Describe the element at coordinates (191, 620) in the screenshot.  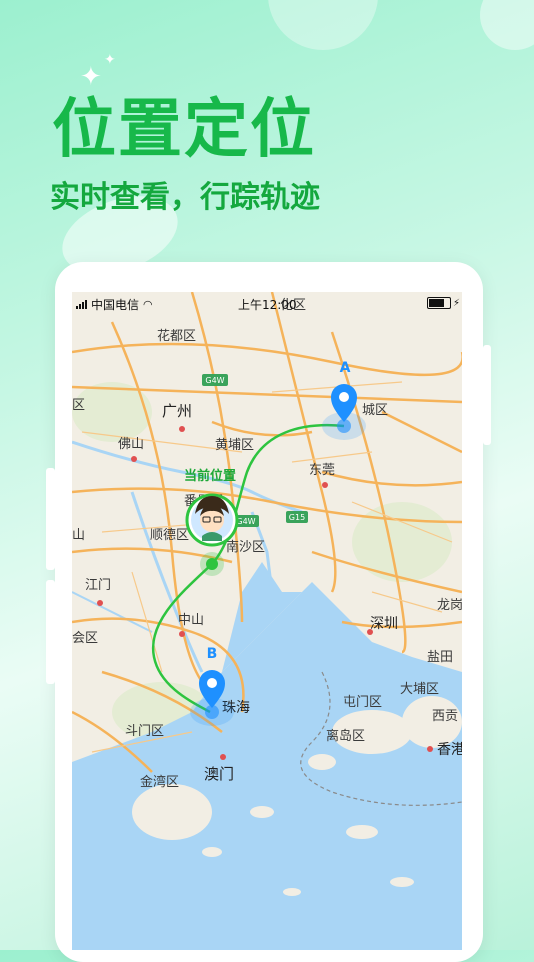
I see `place-label: 中山` at that location.